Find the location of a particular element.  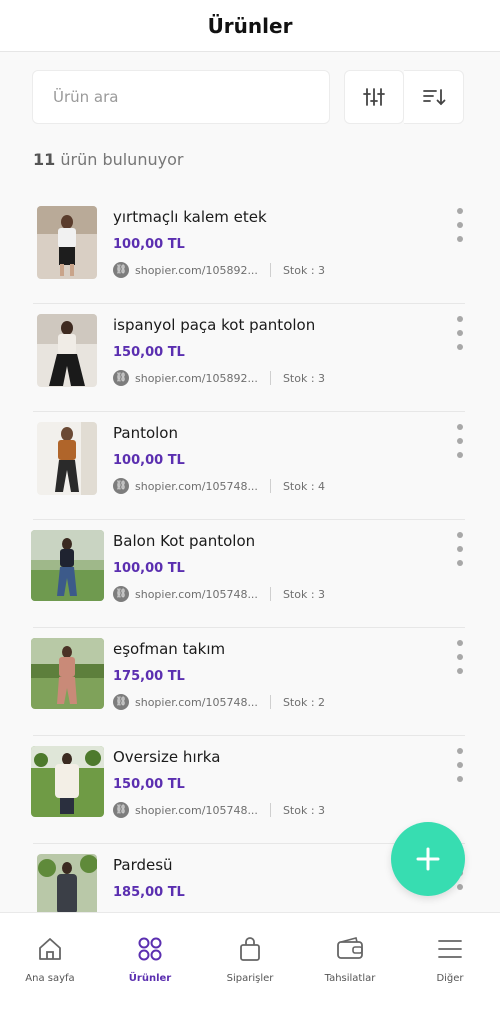

tab-label: Tahsilatlar is located at coordinates (350, 978).